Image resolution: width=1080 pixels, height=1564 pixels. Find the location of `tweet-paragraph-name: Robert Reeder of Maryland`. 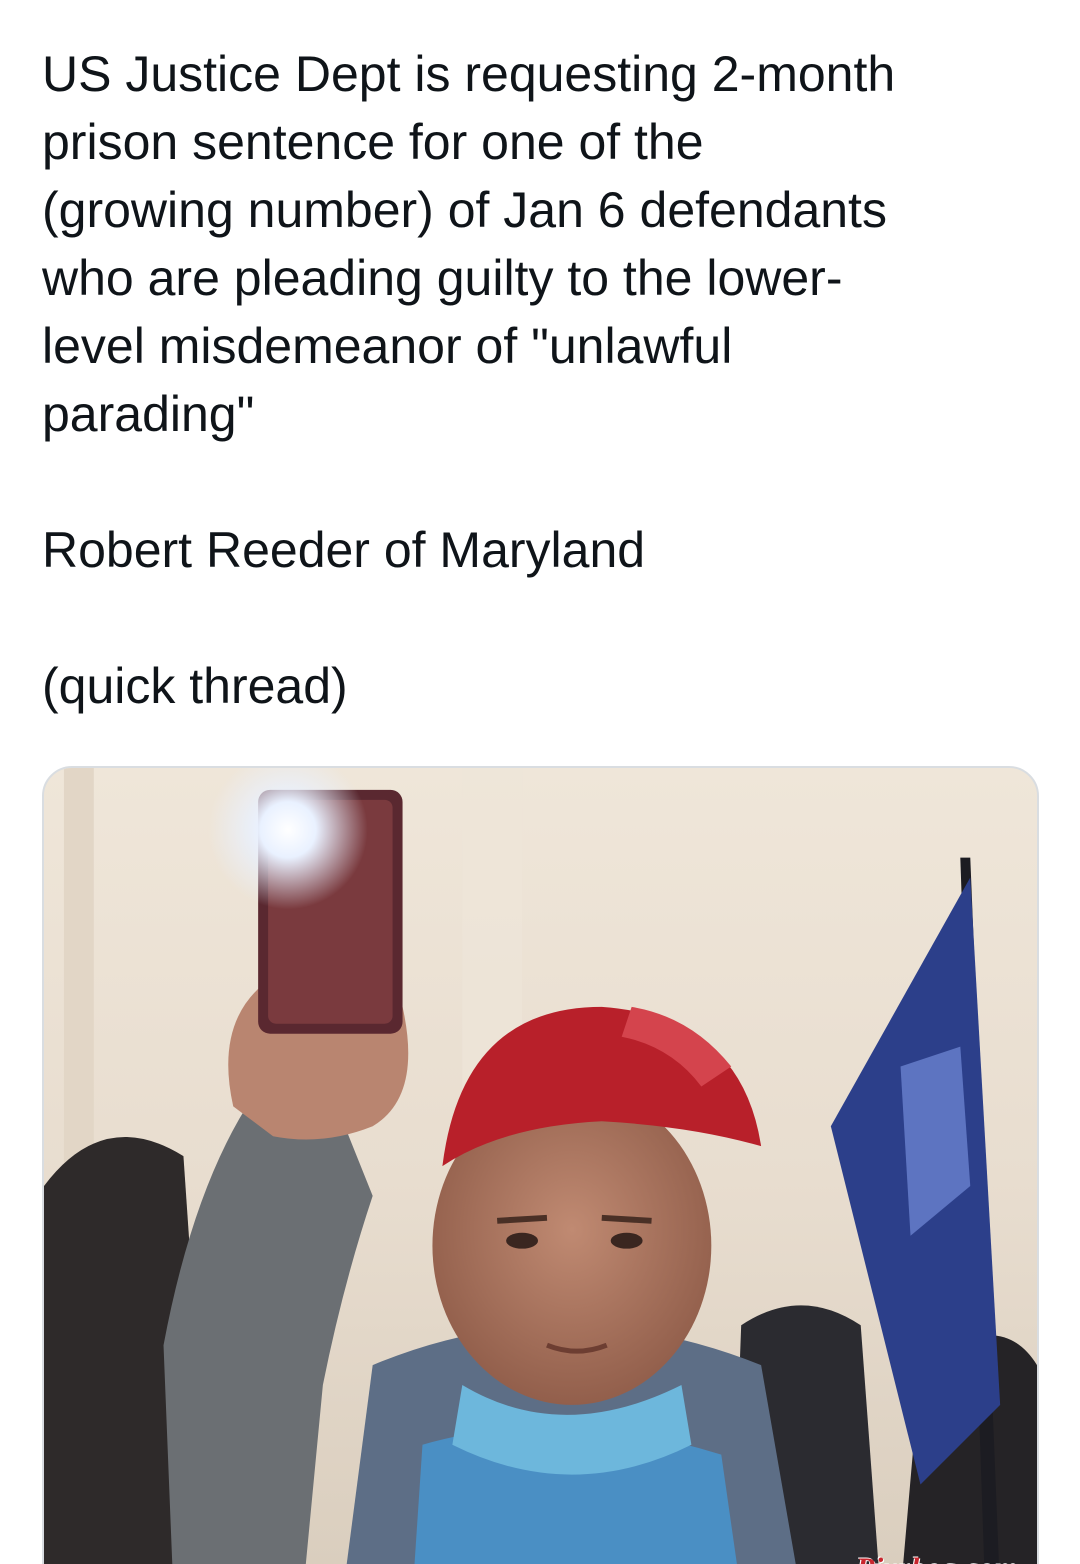

tweet-paragraph-name: Robert Reeder of Maryland is located at coordinates (344, 550).